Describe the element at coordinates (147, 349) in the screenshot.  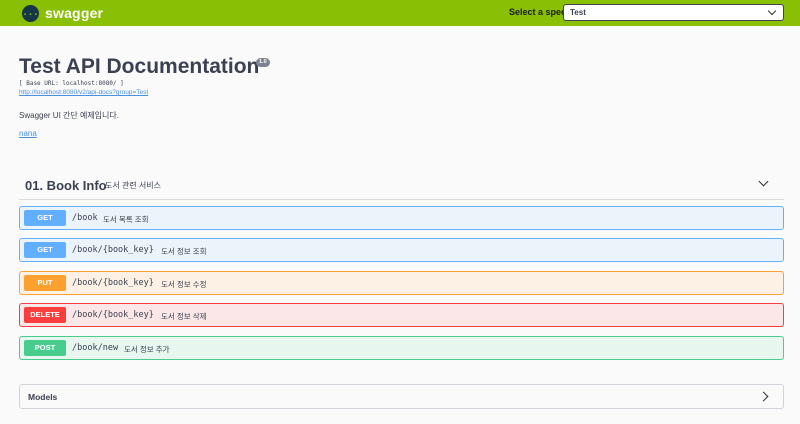
I see `operation-summary: 도서 정보 추가` at that location.